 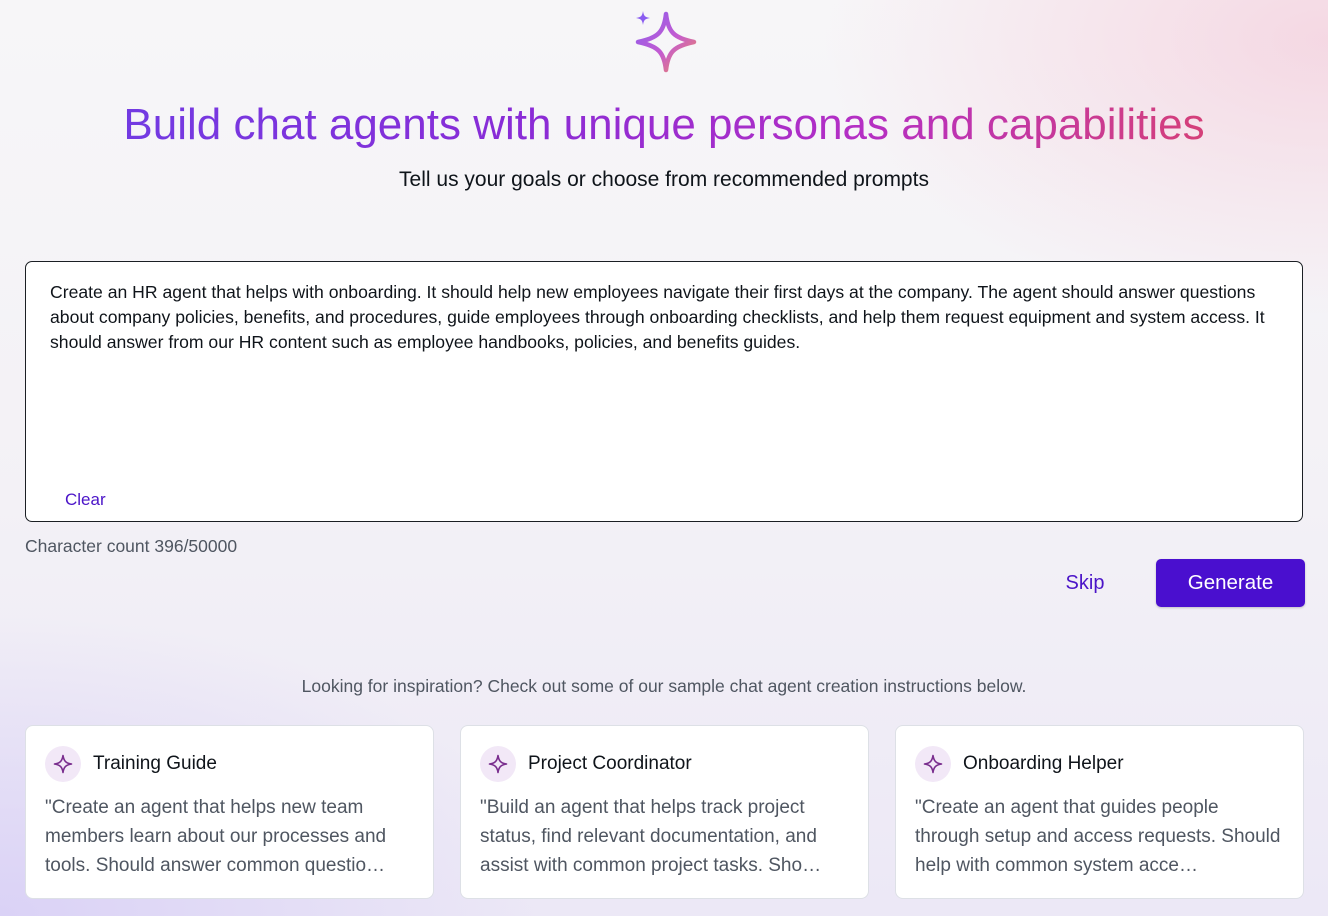 What do you see at coordinates (1085, 583) in the screenshot?
I see `skip-button: Skip` at bounding box center [1085, 583].